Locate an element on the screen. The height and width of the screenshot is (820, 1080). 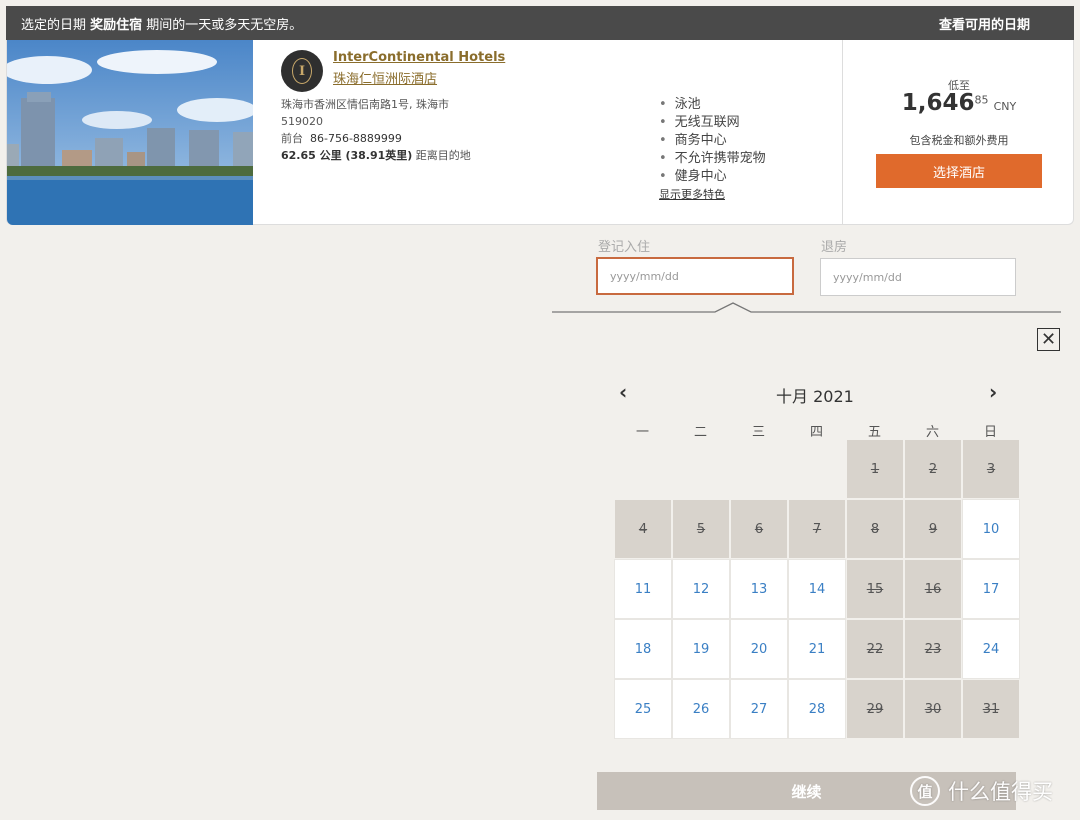
chevron-right-icon: › is located at coordinates (993, 392).